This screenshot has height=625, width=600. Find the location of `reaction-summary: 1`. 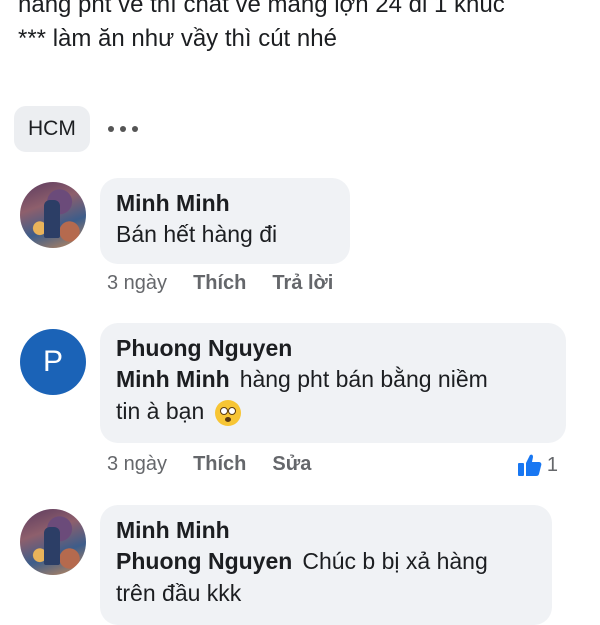

reaction-summary: 1 is located at coordinates (537, 465).